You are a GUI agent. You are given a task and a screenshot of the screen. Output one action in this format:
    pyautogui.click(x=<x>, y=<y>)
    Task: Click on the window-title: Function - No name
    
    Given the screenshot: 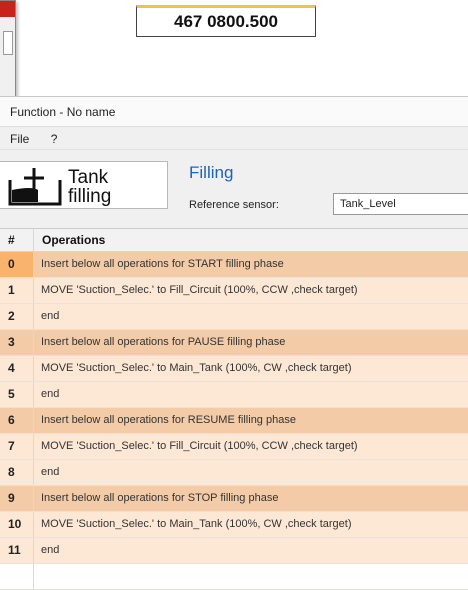 What is the action you would take?
    pyautogui.click(x=234, y=112)
    